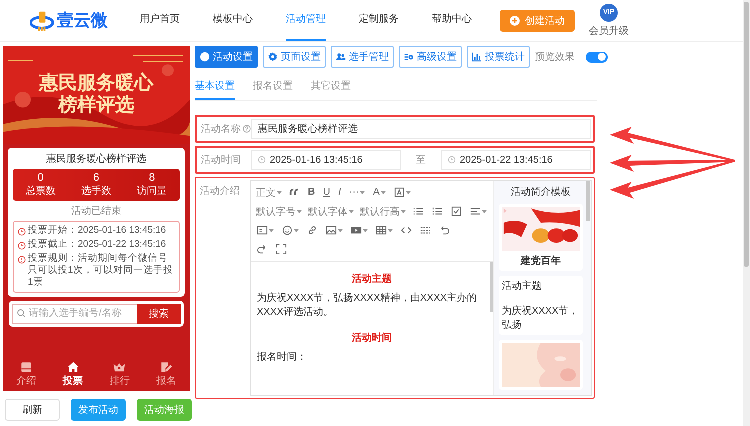 This screenshot has height=426, width=750. Describe the element at coordinates (372, 279) in the screenshot. I see `content-heading: 活动主题` at that location.